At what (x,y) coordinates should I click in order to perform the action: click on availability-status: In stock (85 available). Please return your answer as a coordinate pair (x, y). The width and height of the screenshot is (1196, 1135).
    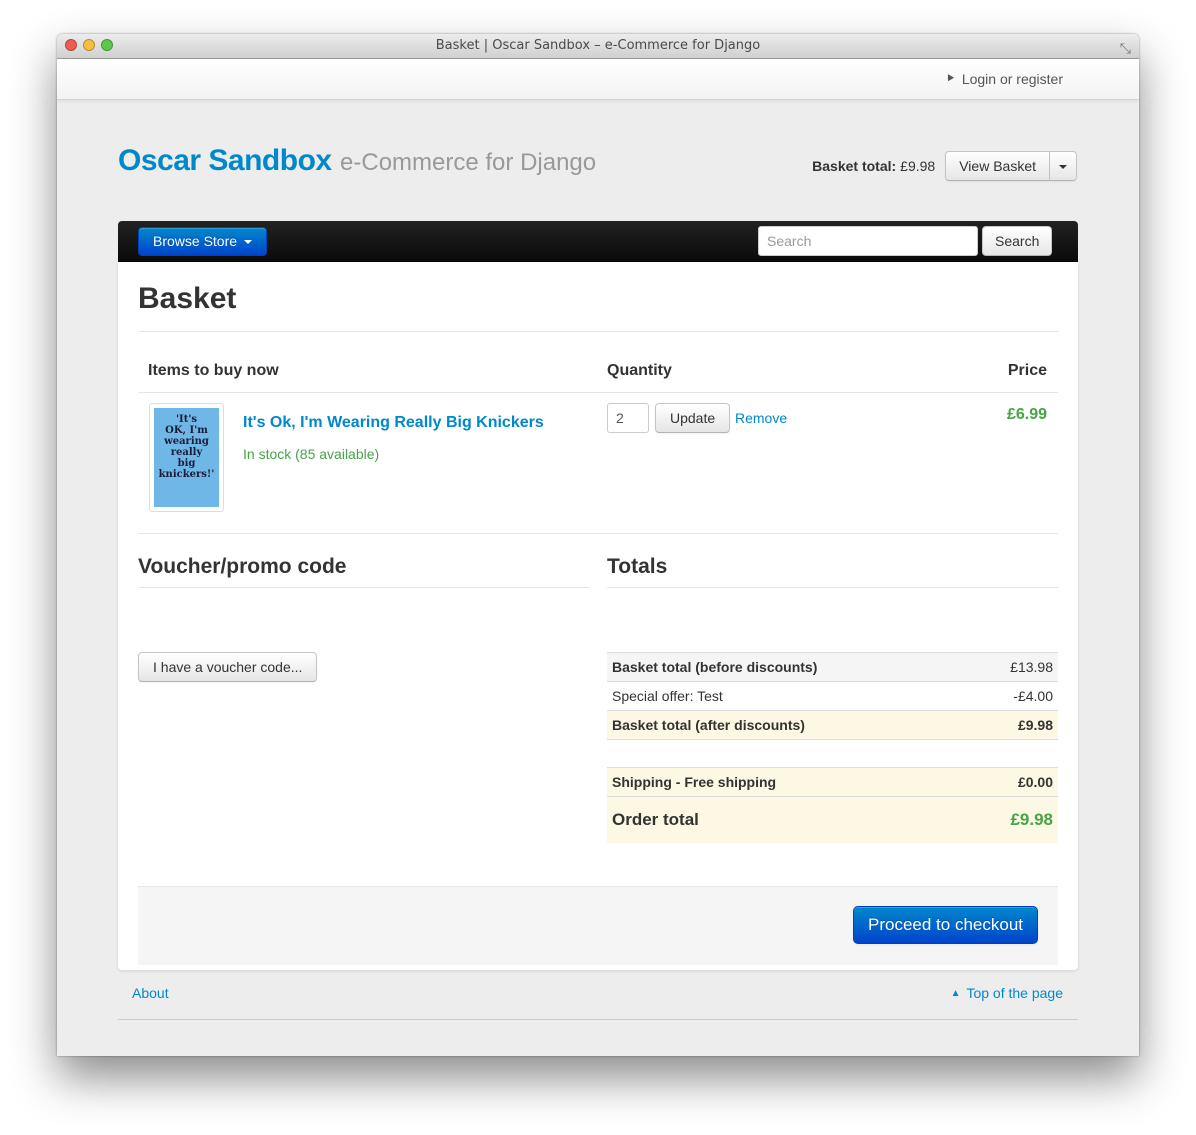
    Looking at the image, I should click on (311, 454).